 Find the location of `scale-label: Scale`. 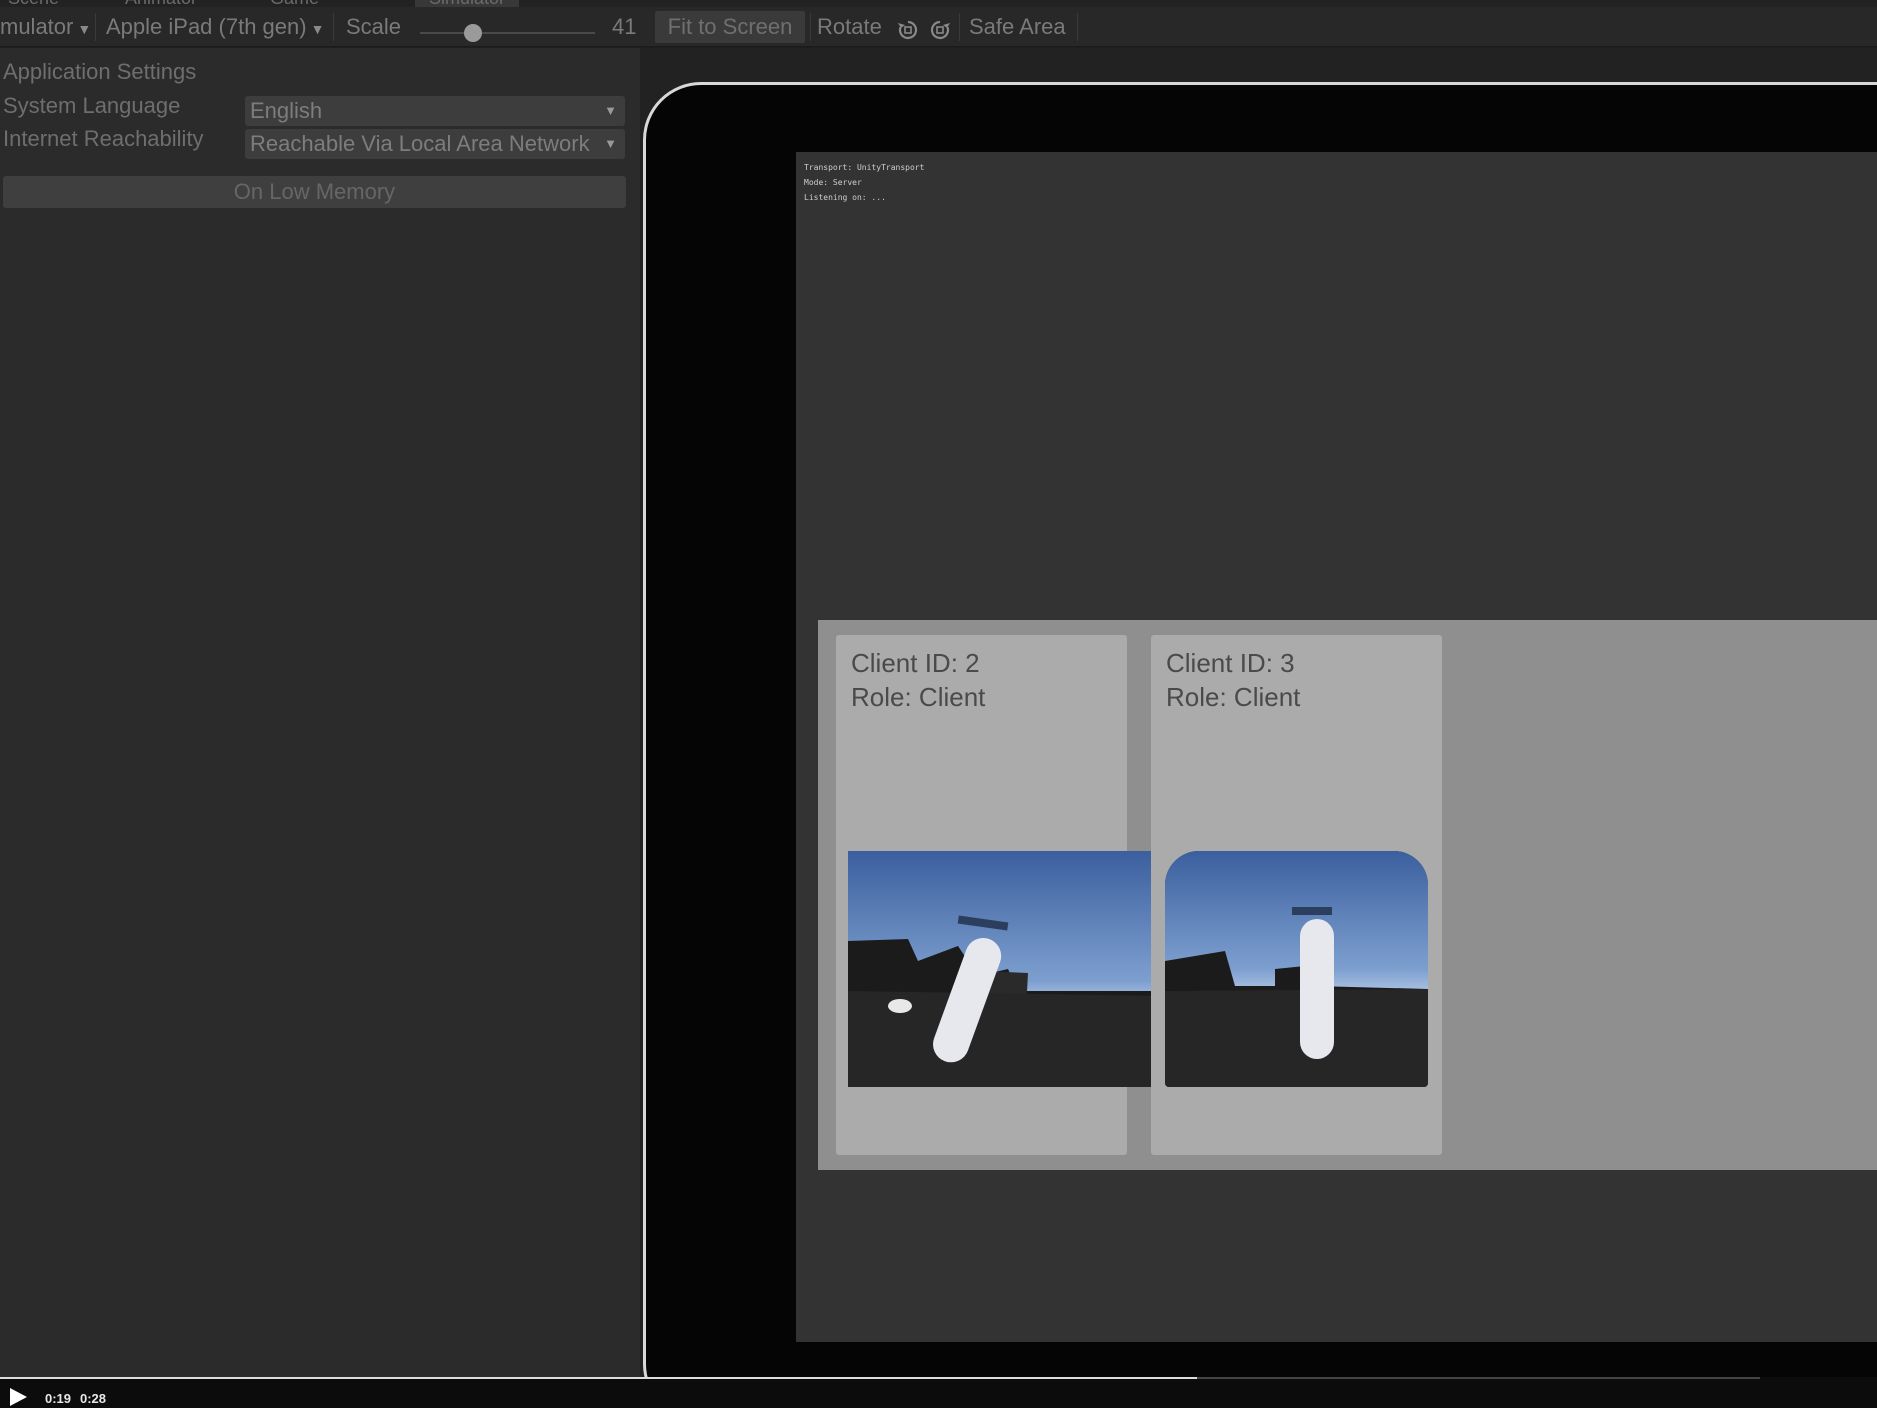

scale-label: Scale is located at coordinates (374, 26).